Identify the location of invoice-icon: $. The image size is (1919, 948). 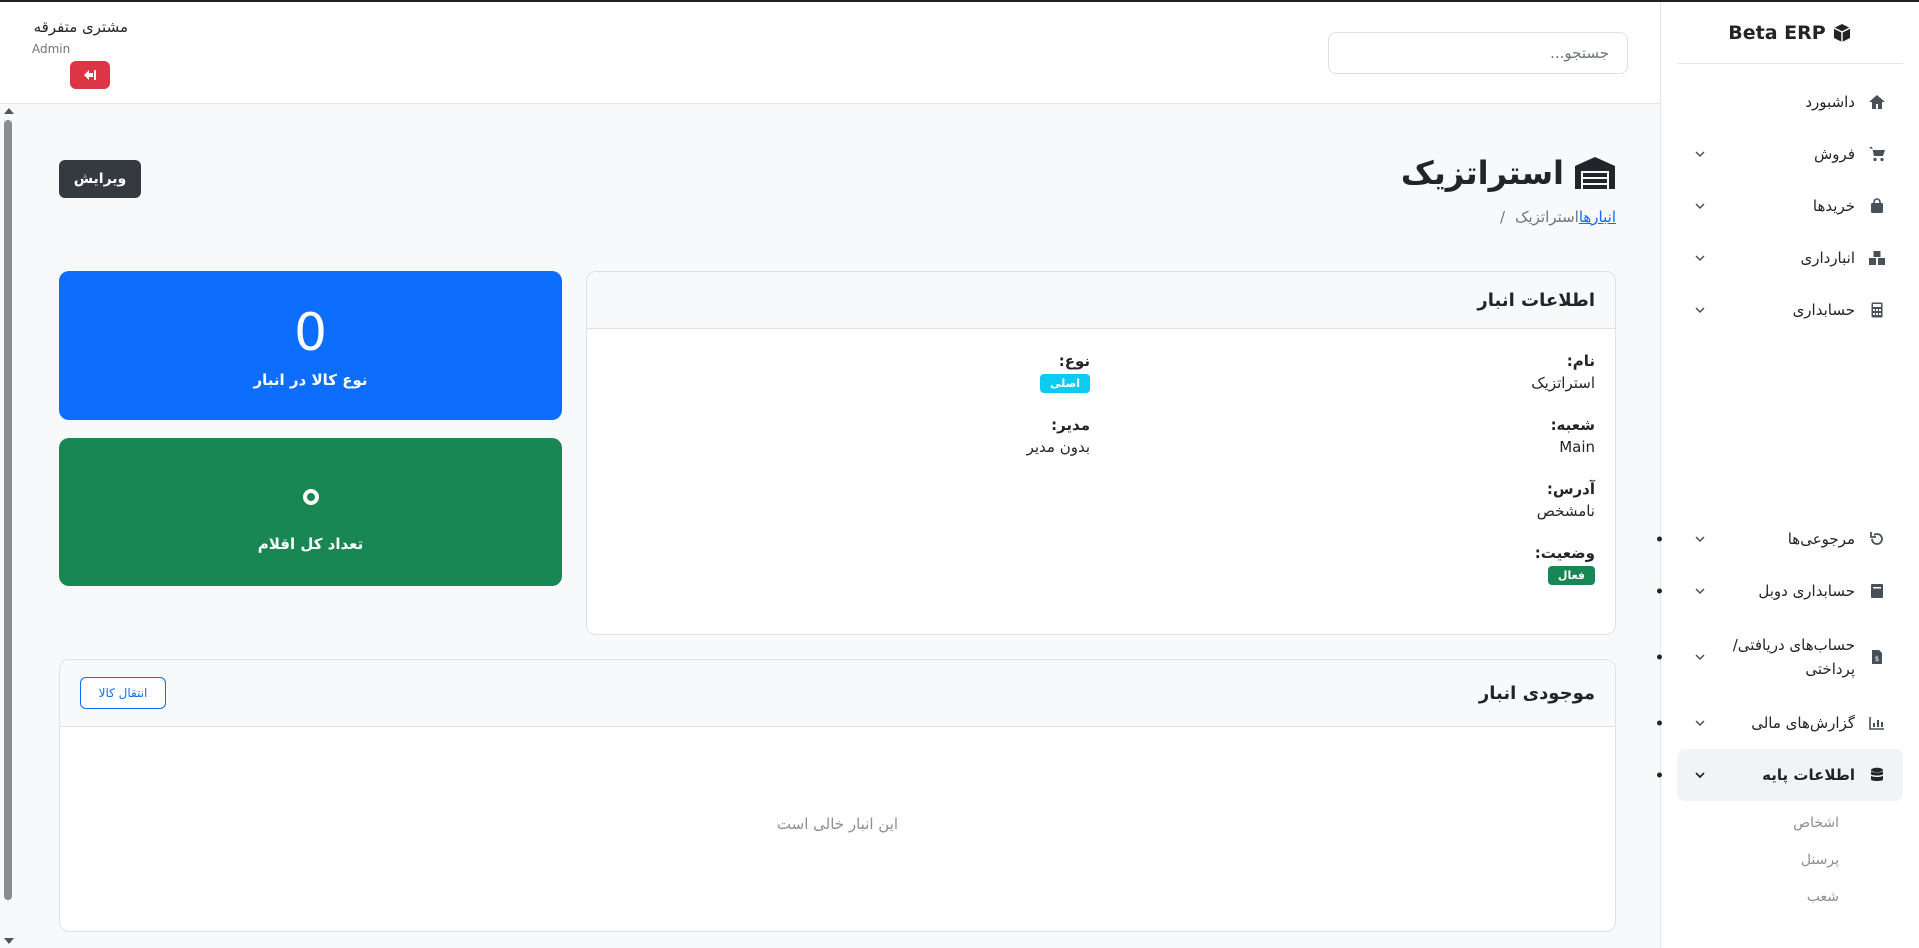
(1877, 657).